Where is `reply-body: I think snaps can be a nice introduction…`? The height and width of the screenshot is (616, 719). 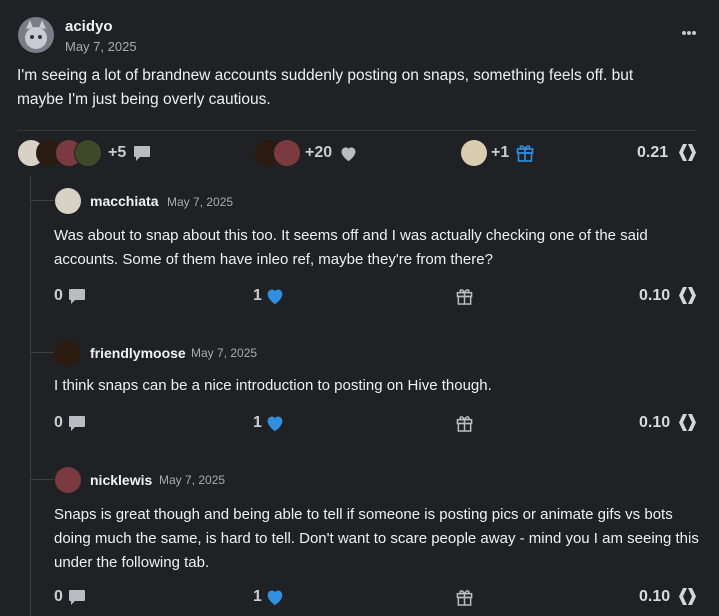
reply-body: I think snaps can be a nice introduction… is located at coordinates (273, 385).